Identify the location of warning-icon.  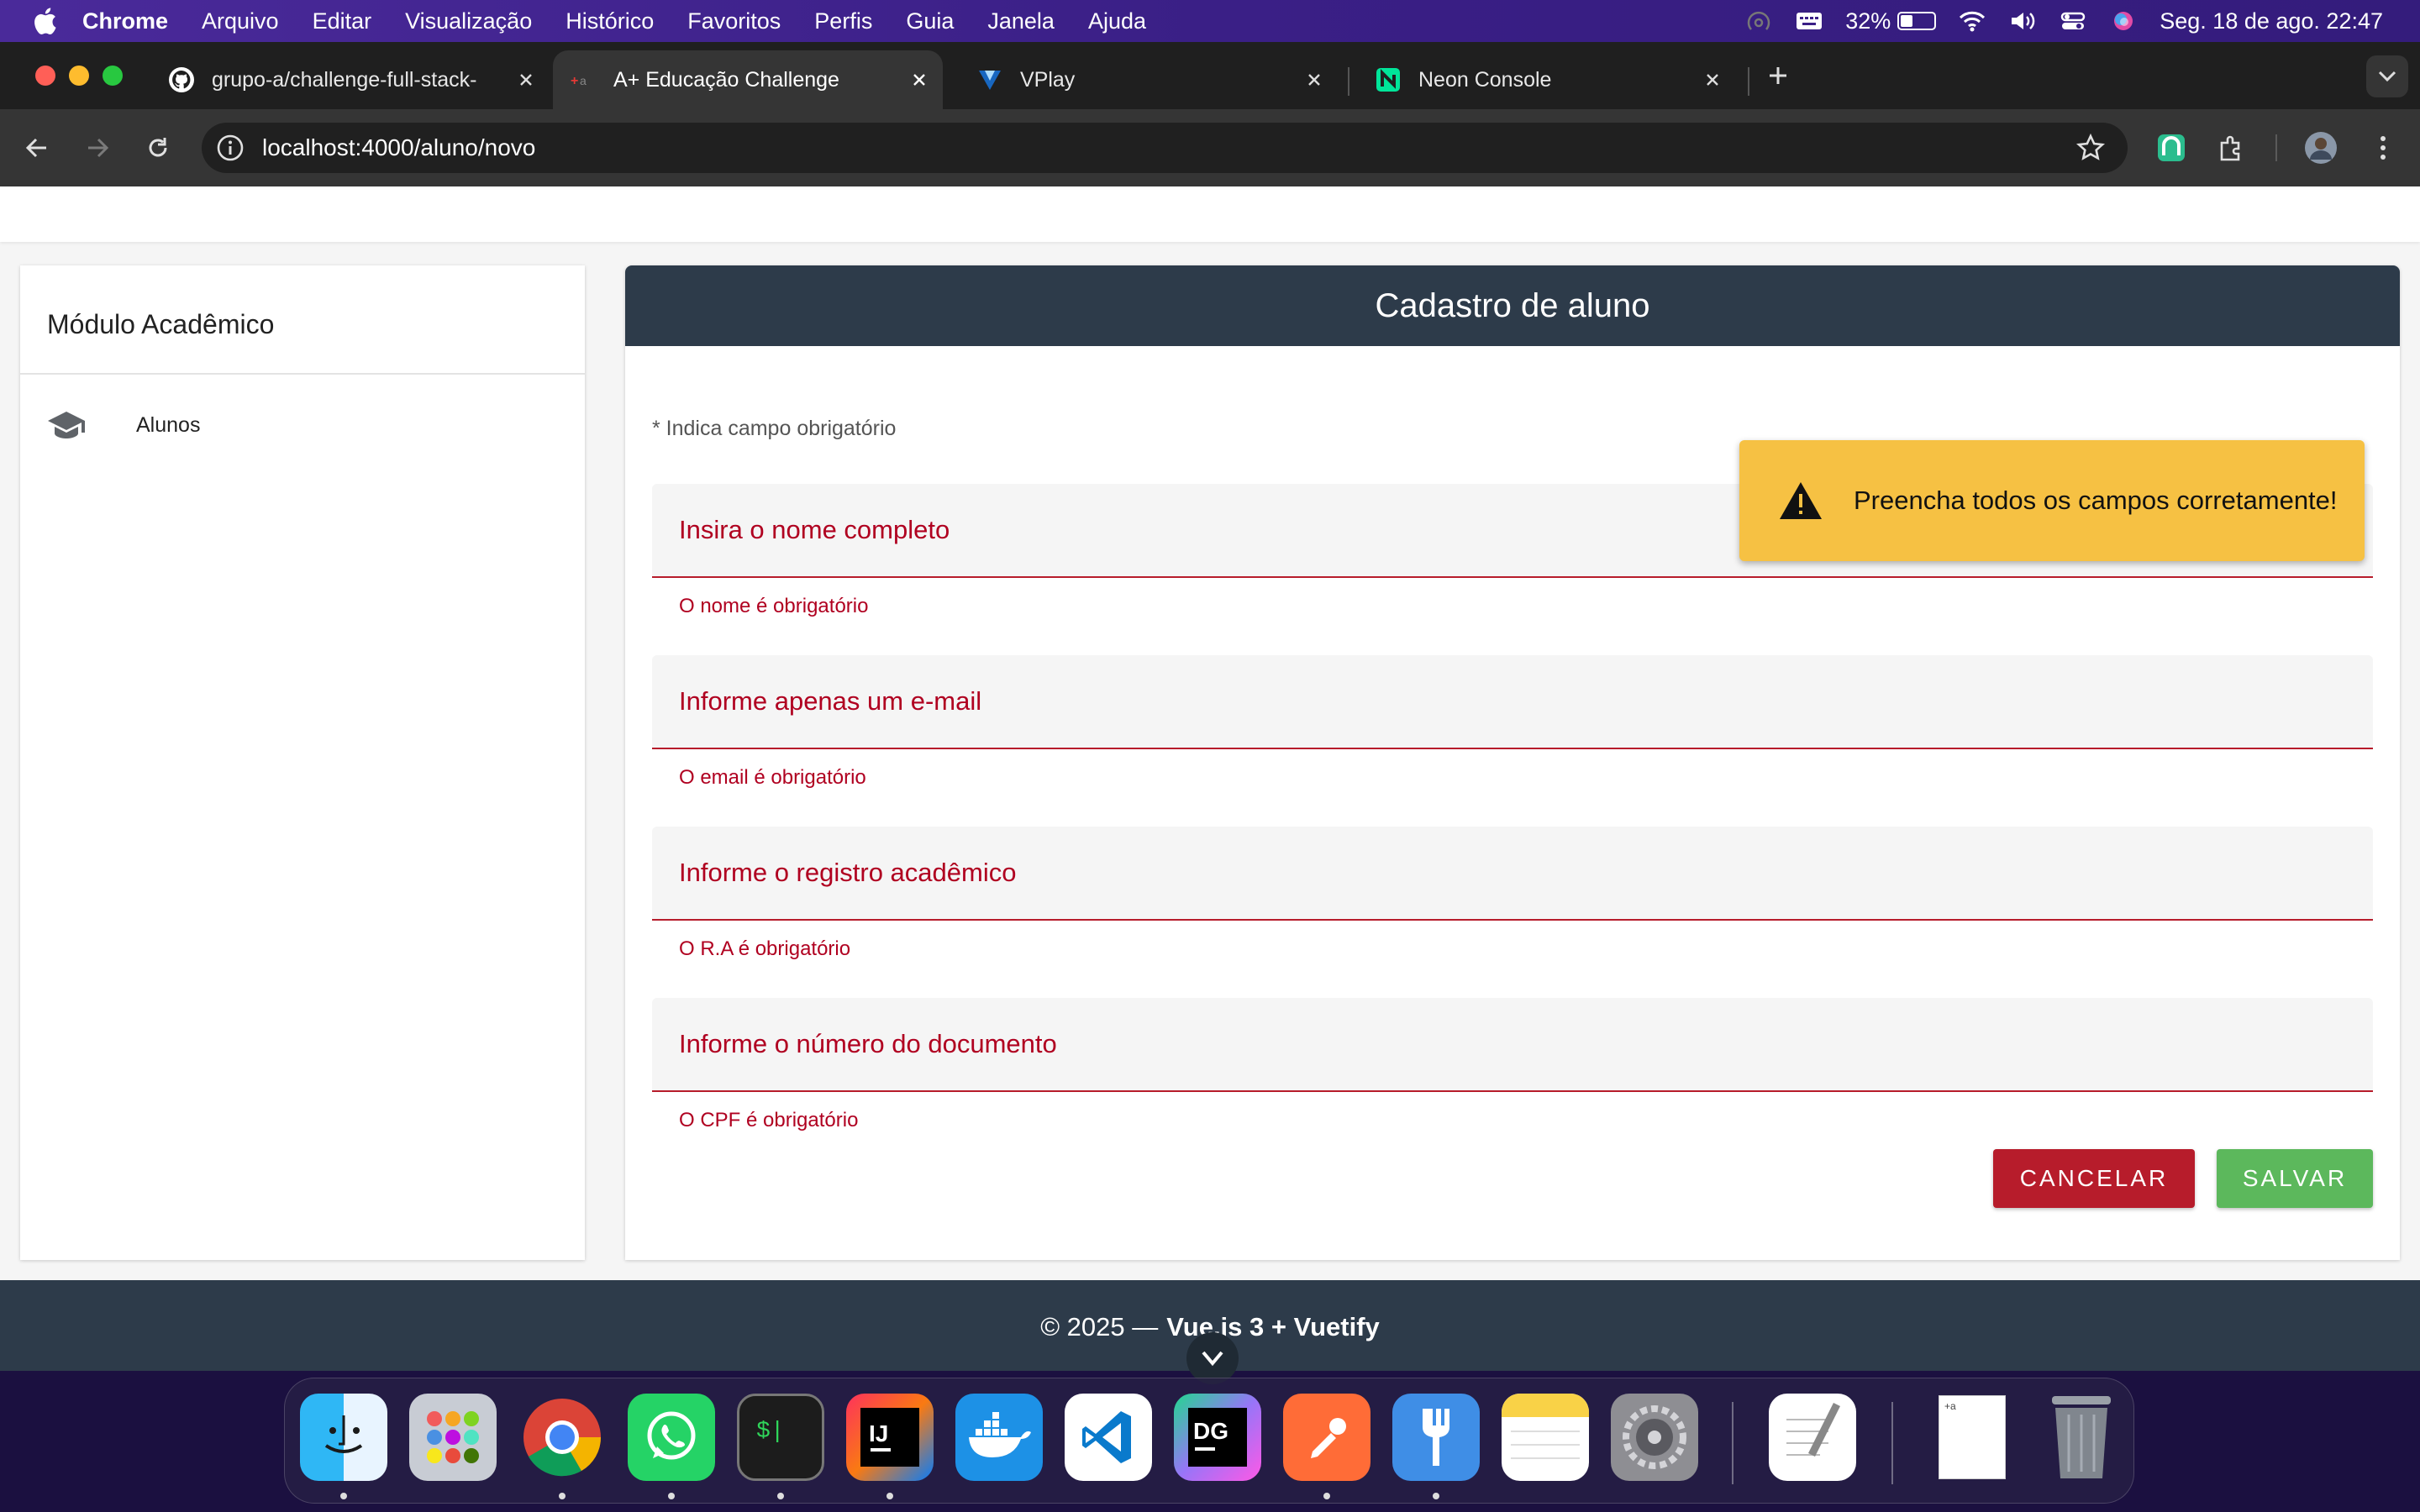
(1801, 500).